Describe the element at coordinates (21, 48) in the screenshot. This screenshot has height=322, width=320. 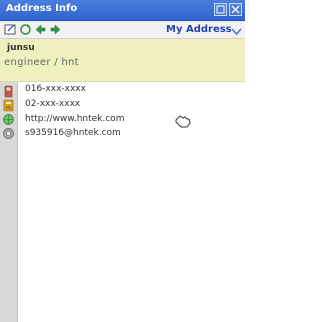
I see `contact-name: junsu` at that location.